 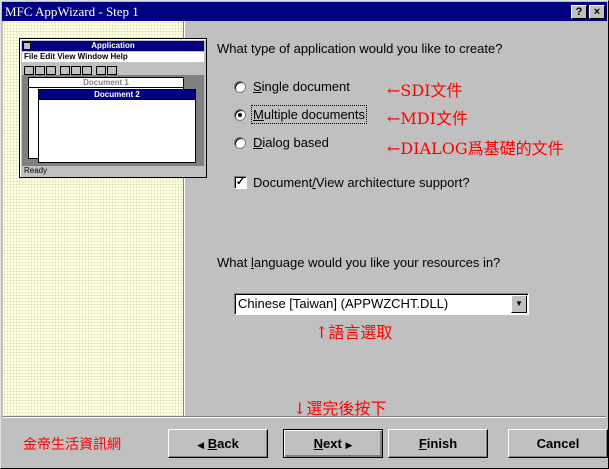 I want to click on docview-label: Document/View architecture support?, so click(x=361, y=182).